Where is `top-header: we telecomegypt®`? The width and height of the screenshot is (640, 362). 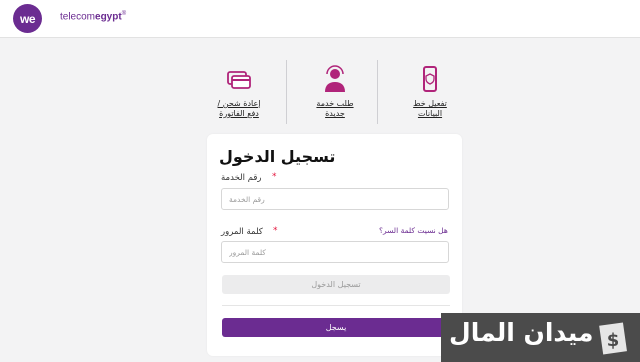 top-header: we telecomegypt® is located at coordinates (320, 19).